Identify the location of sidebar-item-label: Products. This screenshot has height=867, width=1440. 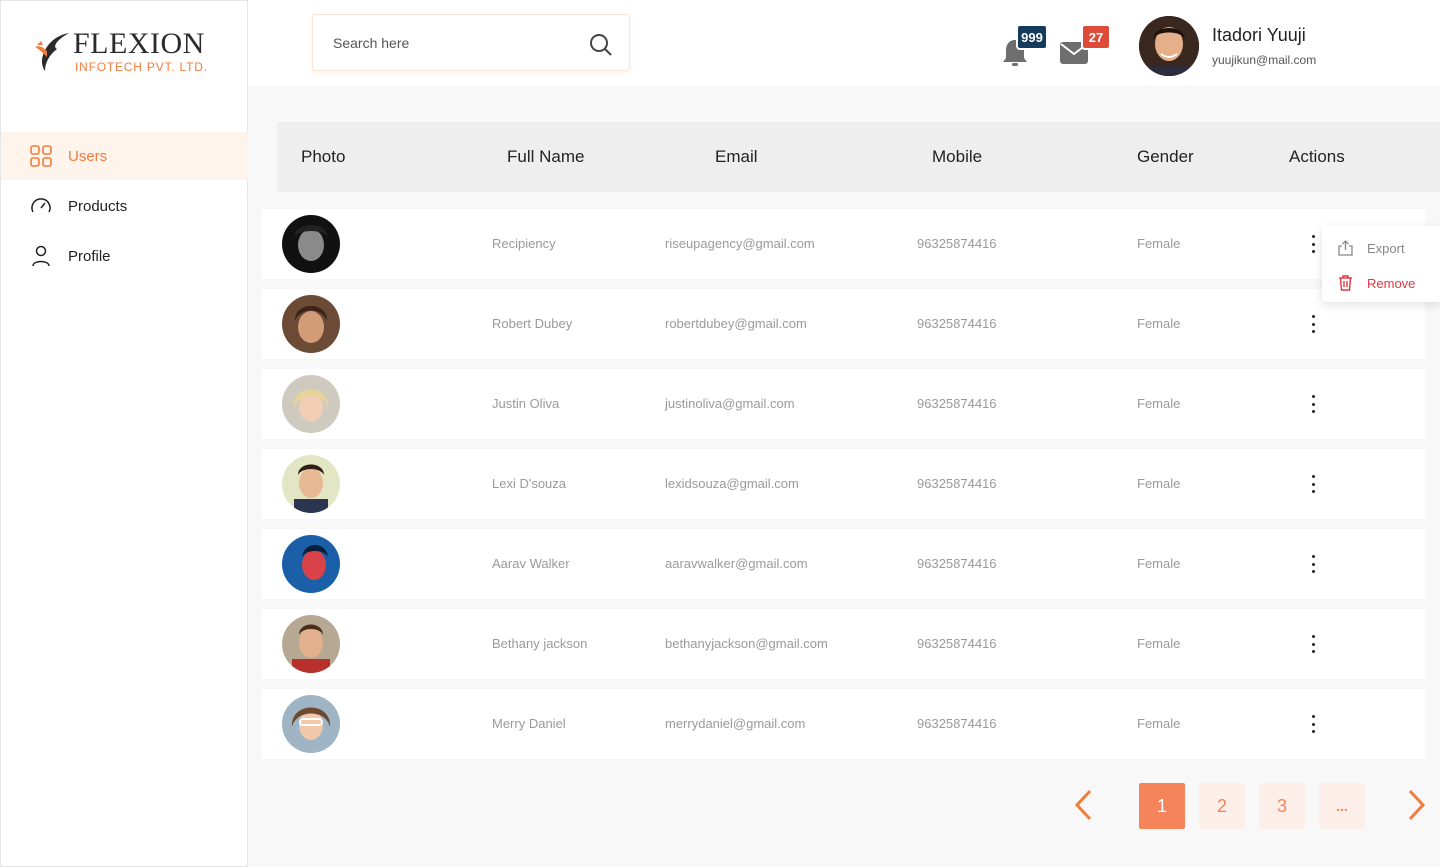
(98, 206).